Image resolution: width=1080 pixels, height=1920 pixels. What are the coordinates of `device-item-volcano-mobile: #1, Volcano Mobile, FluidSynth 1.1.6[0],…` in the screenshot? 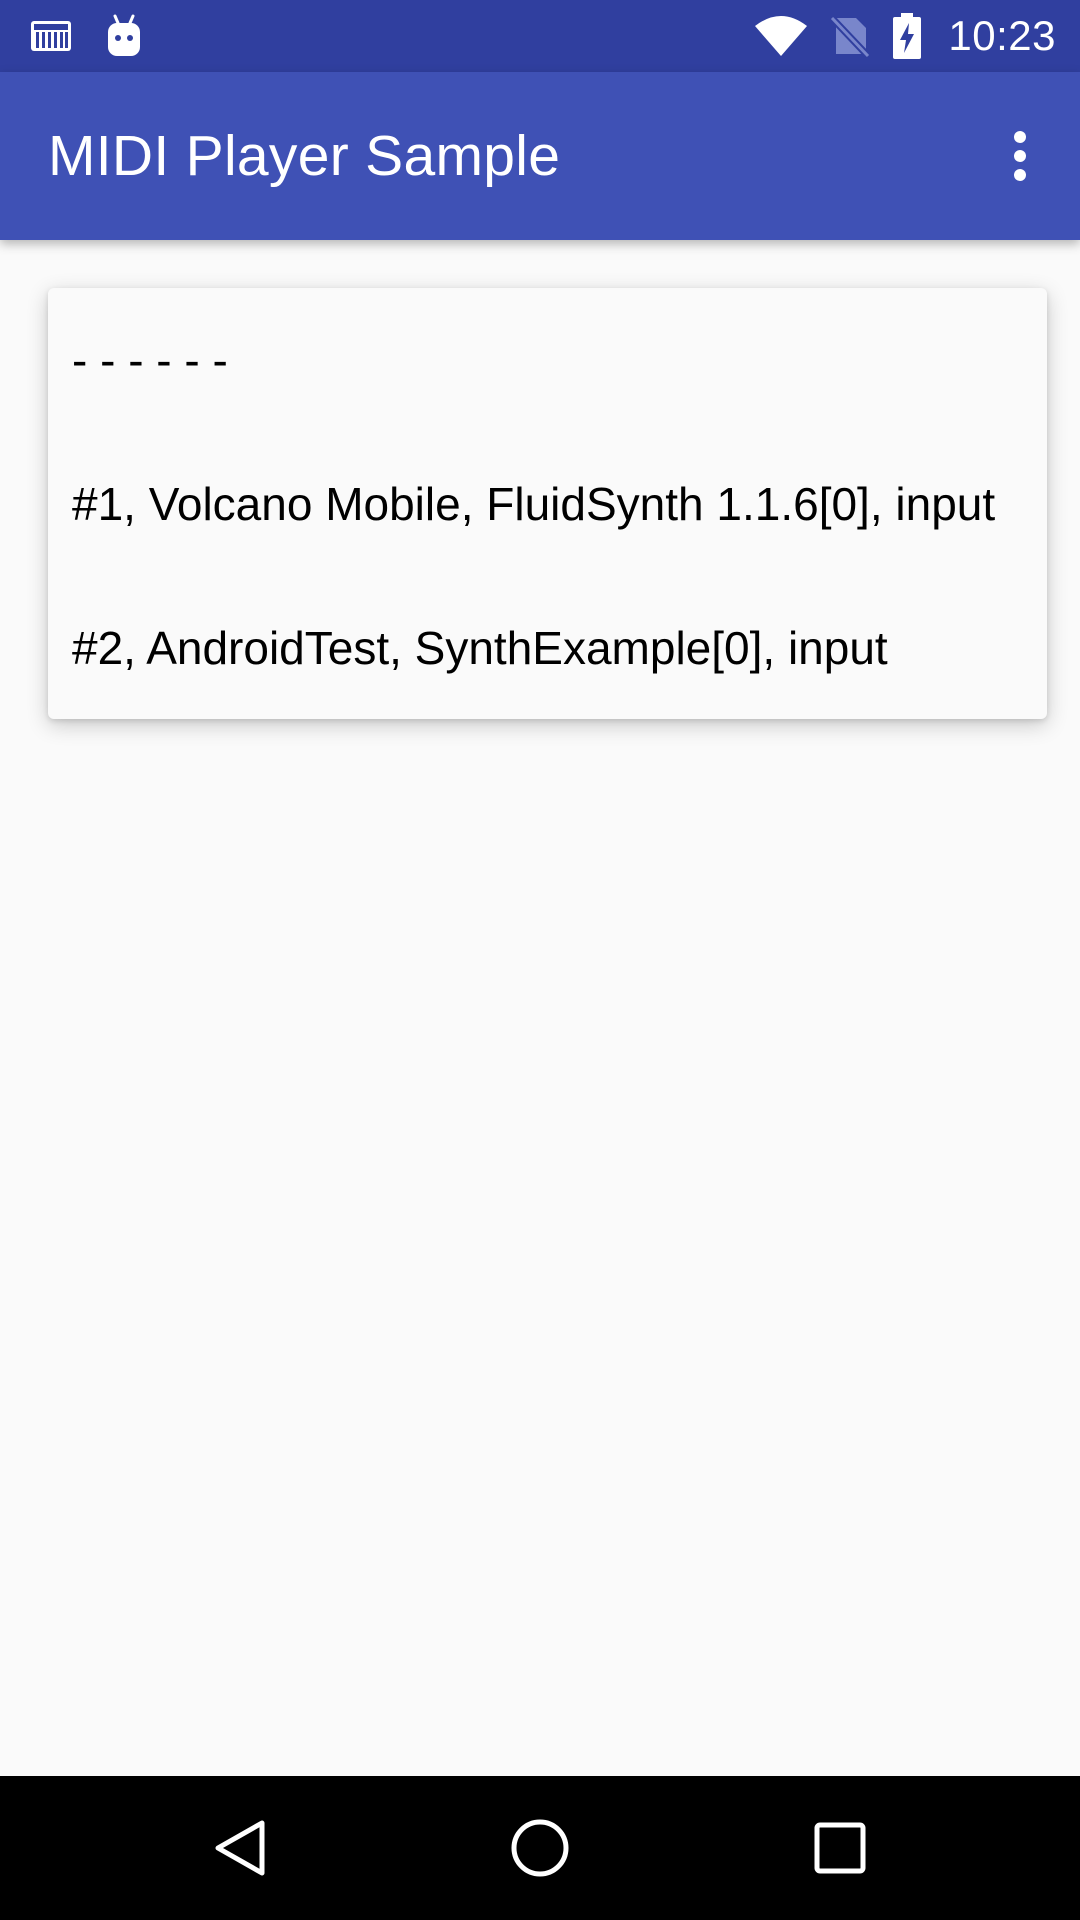 It's located at (547, 504).